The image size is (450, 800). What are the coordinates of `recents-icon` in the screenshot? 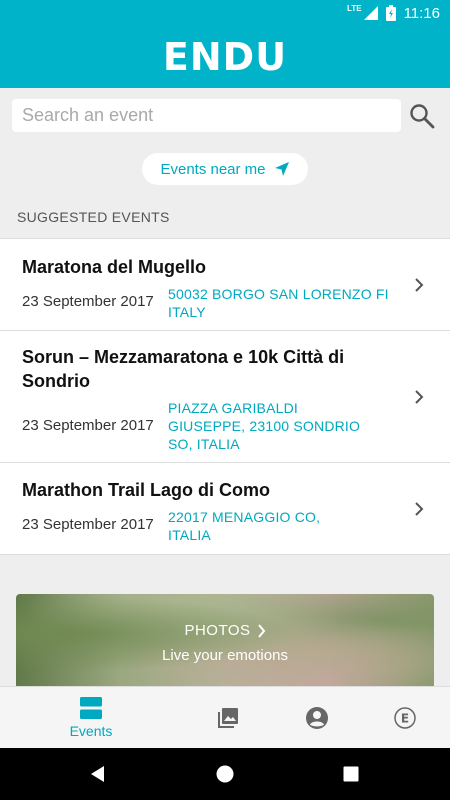 It's located at (351, 774).